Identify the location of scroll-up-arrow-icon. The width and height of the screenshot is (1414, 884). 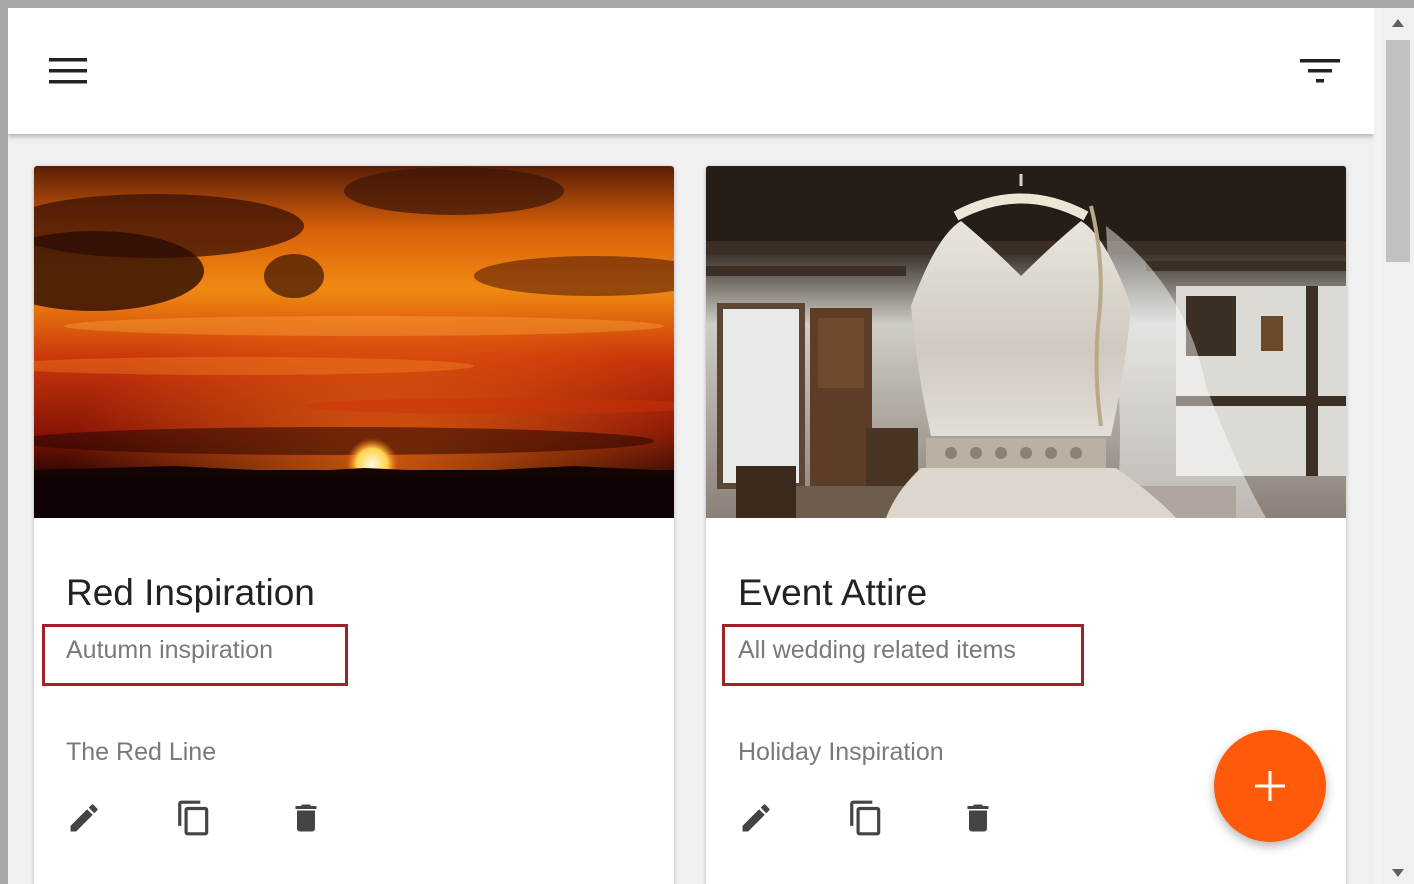
(1398, 23).